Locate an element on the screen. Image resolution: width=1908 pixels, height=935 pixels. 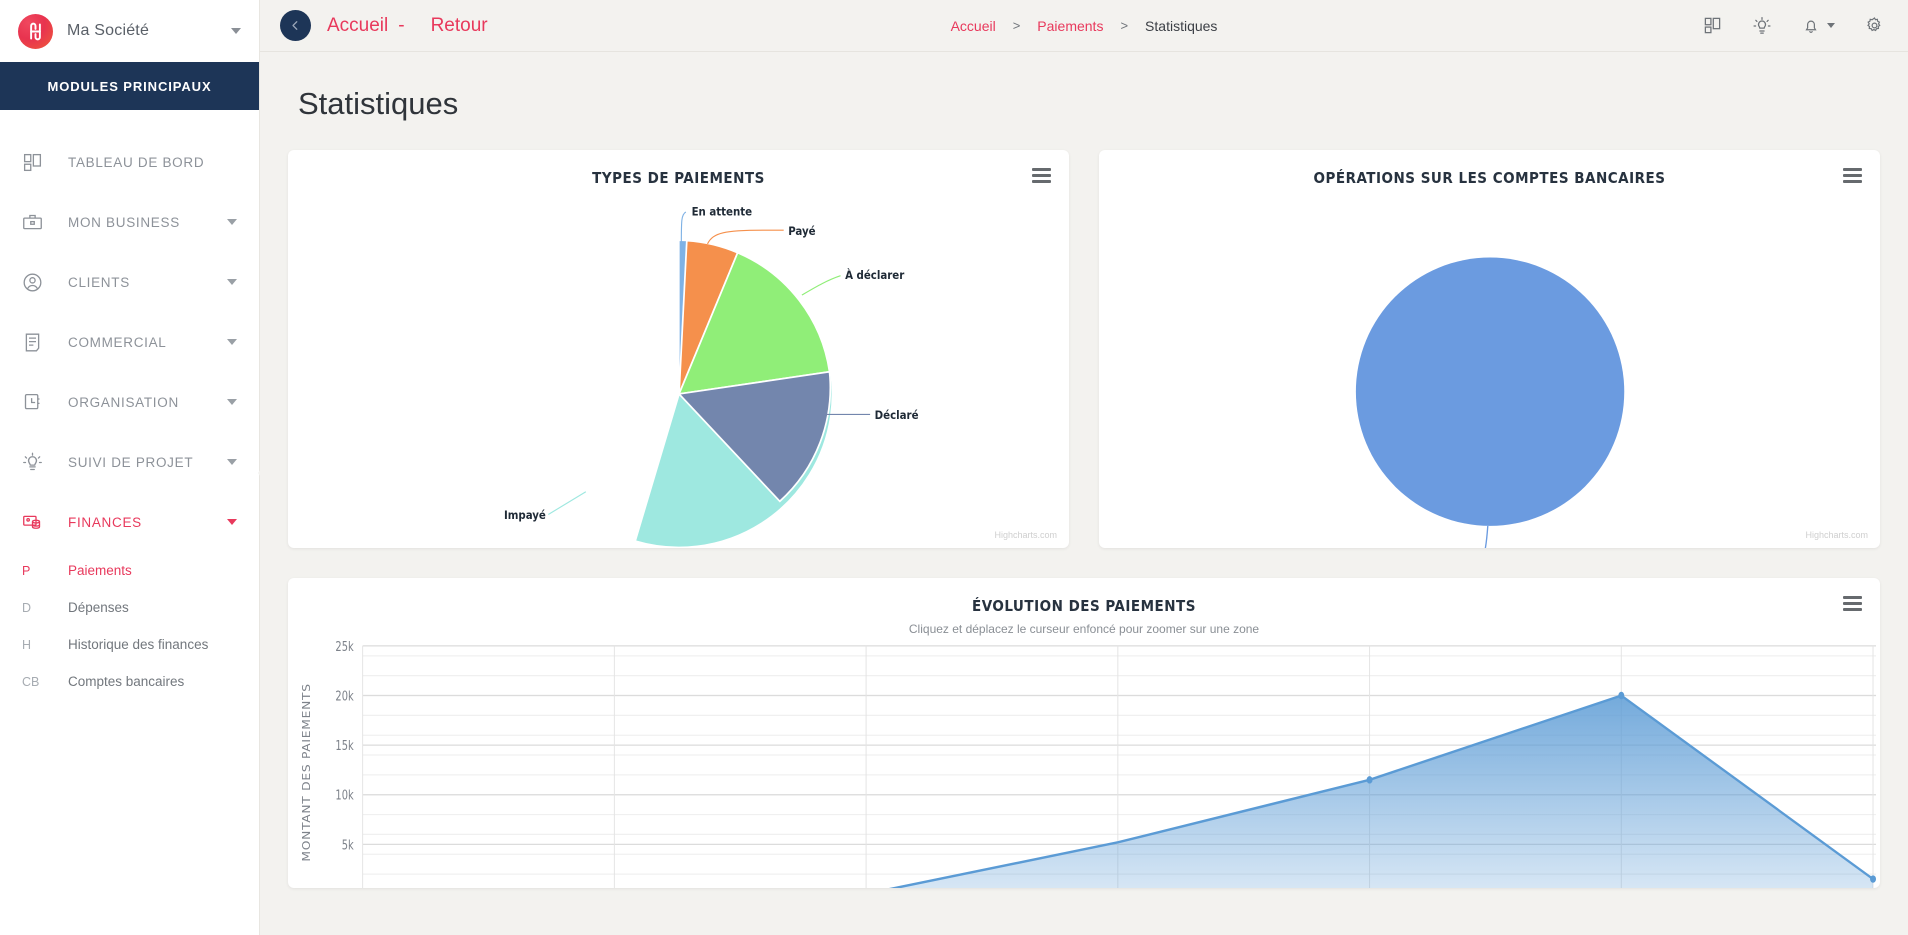
dashboard-grid-icon is located at coordinates (37, 162).